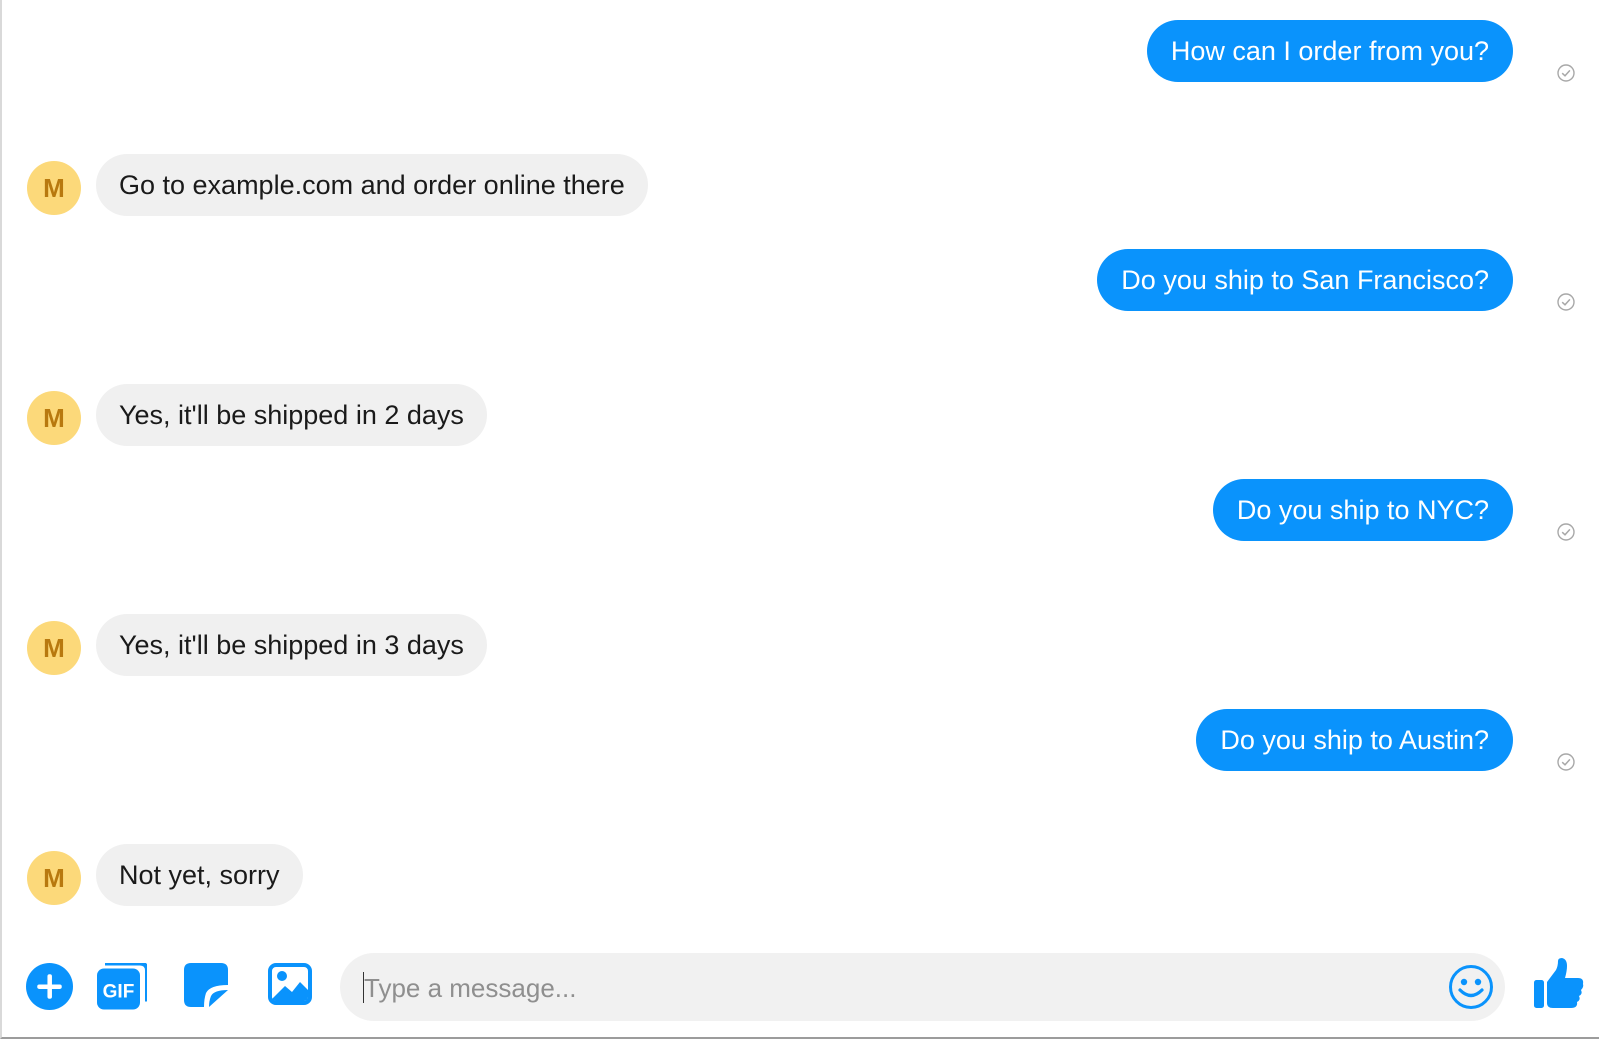 The width and height of the screenshot is (1600, 1041). Describe the element at coordinates (291, 415) in the screenshot. I see `incoming-message: Yes, it'll be shipped in 2 days` at that location.